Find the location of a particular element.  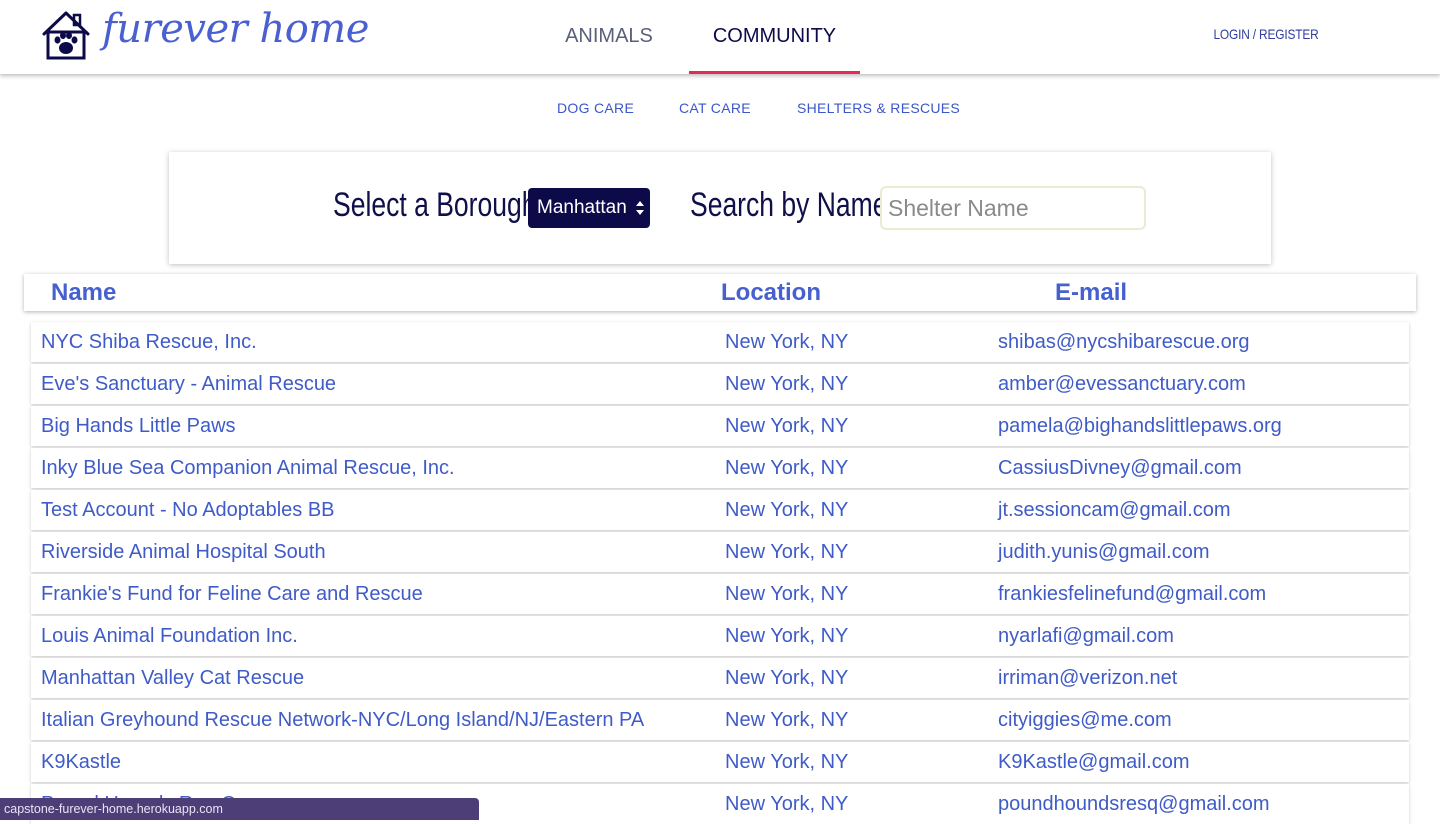

row-email: shibas@nycshibarescue.org is located at coordinates (1124, 342).